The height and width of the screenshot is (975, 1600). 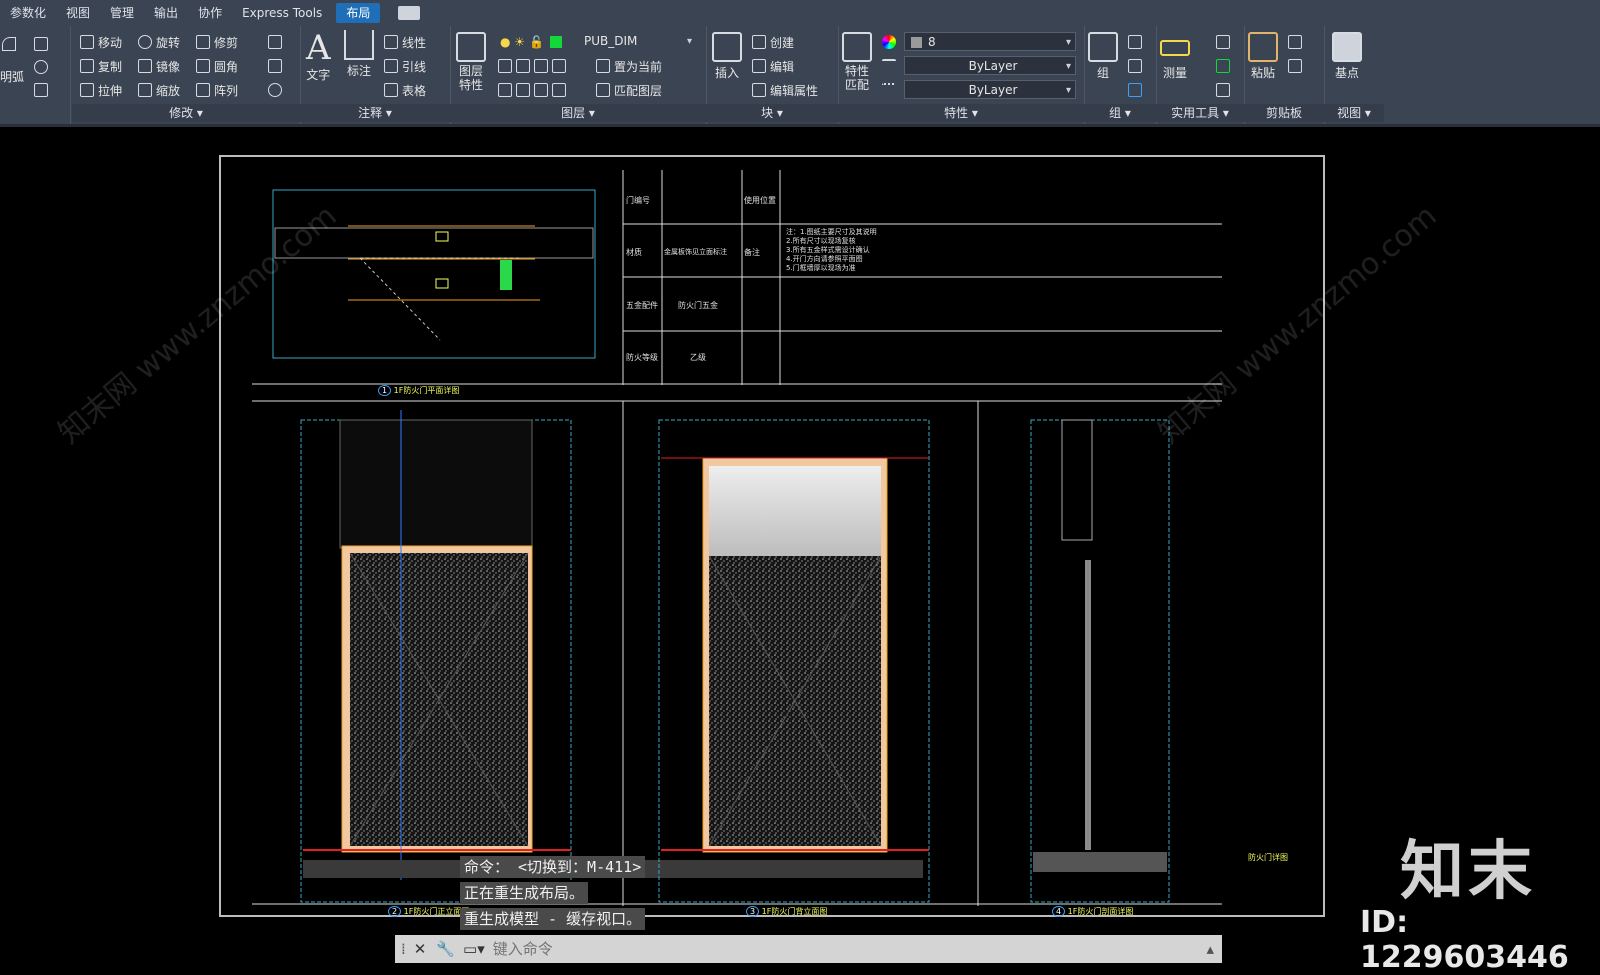 What do you see at coordinates (638, 200) in the screenshot?
I see `table-label-door-number: 门编号` at bounding box center [638, 200].